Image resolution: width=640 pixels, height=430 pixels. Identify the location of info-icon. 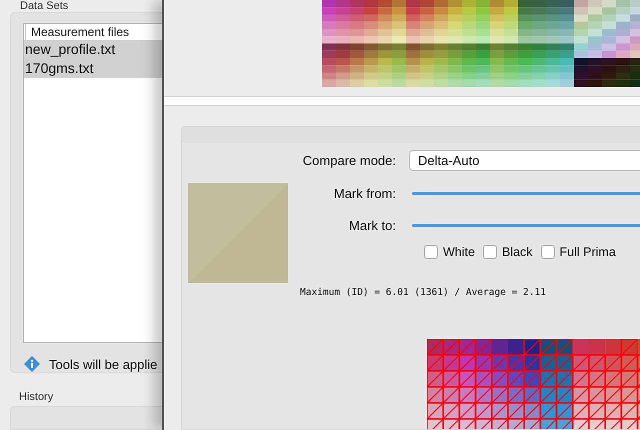
(32, 364).